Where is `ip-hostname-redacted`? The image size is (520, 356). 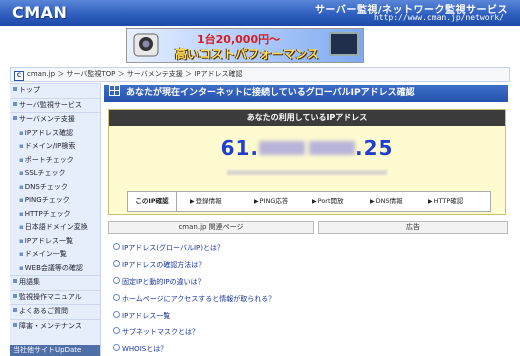
ip-hostname-redacted is located at coordinates (307, 172).